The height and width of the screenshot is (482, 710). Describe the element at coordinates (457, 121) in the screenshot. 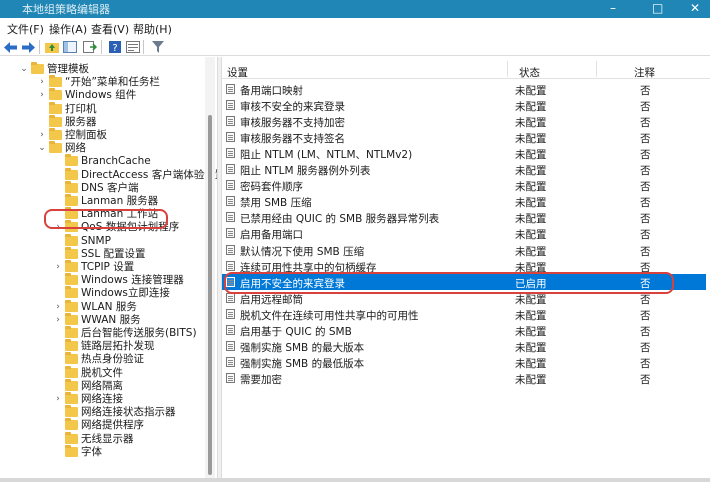

I see `table-row: 审核服务器不支持加密 未配置 否` at that location.